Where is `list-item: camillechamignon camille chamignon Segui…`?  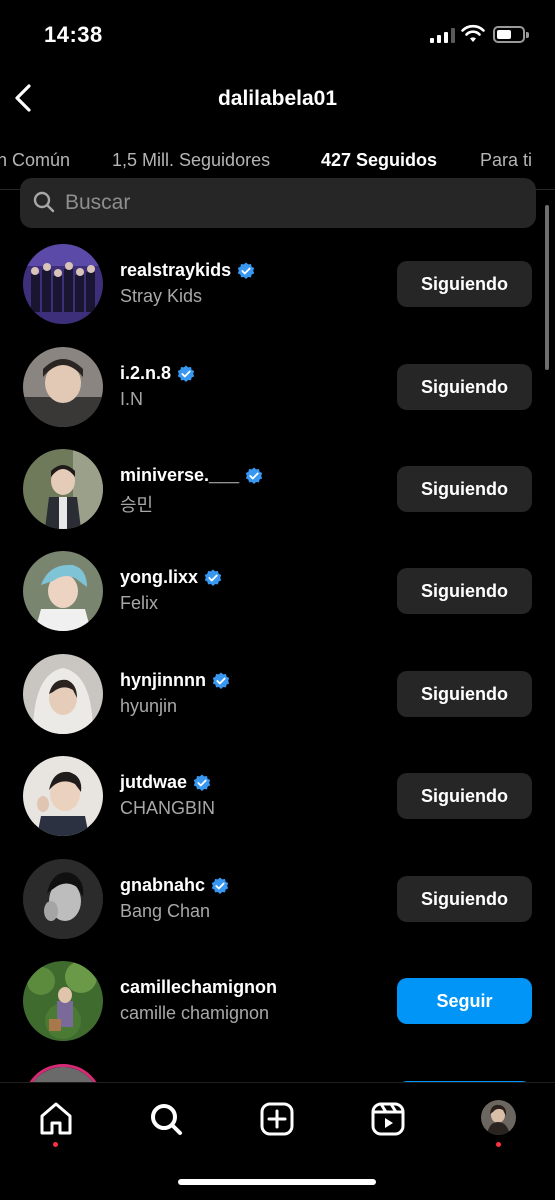
list-item: camillechamignon camille chamignon Segui… is located at coordinates (277, 1011).